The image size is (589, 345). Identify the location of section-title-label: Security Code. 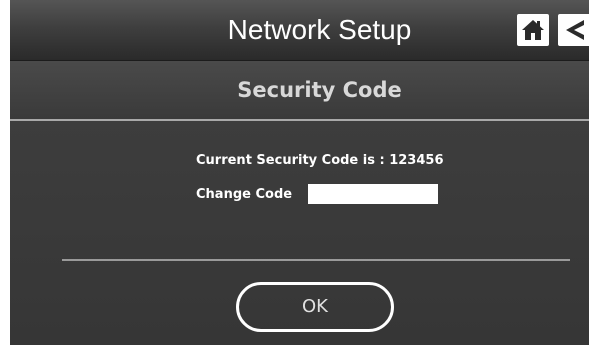
(319, 90).